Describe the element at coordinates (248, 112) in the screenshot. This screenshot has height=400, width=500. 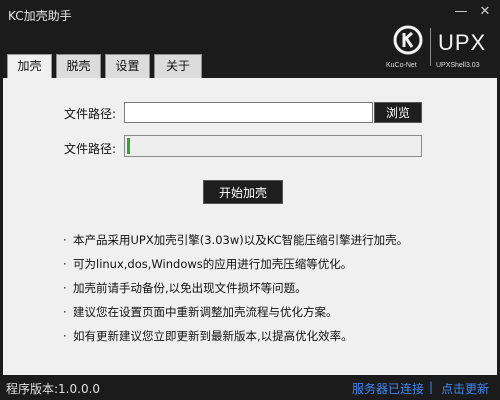
I see `file-path-input` at that location.